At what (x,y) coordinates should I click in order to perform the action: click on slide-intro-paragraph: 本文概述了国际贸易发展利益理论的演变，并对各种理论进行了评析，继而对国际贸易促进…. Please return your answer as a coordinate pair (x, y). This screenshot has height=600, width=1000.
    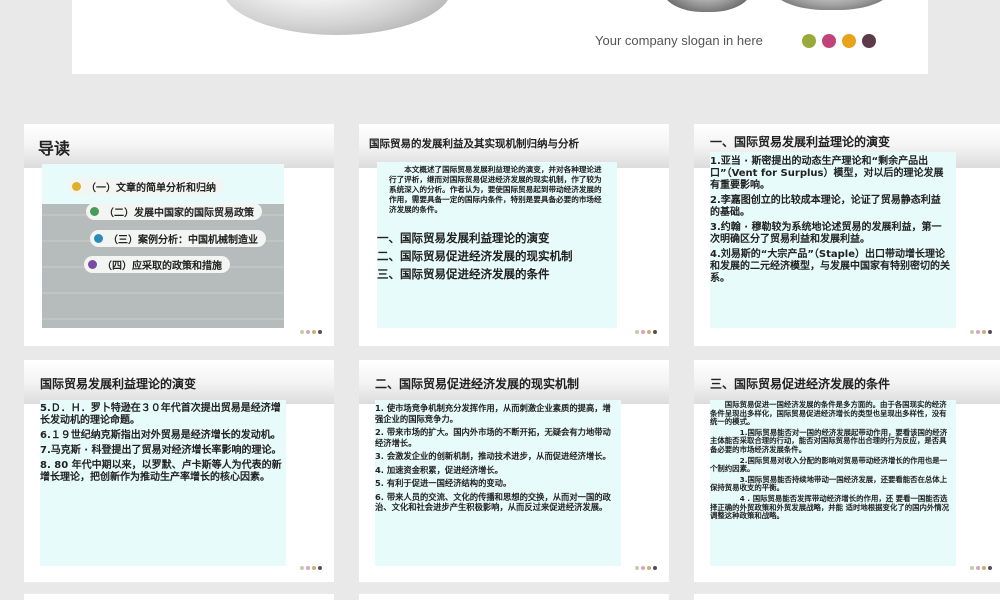
    Looking at the image, I should click on (495, 189).